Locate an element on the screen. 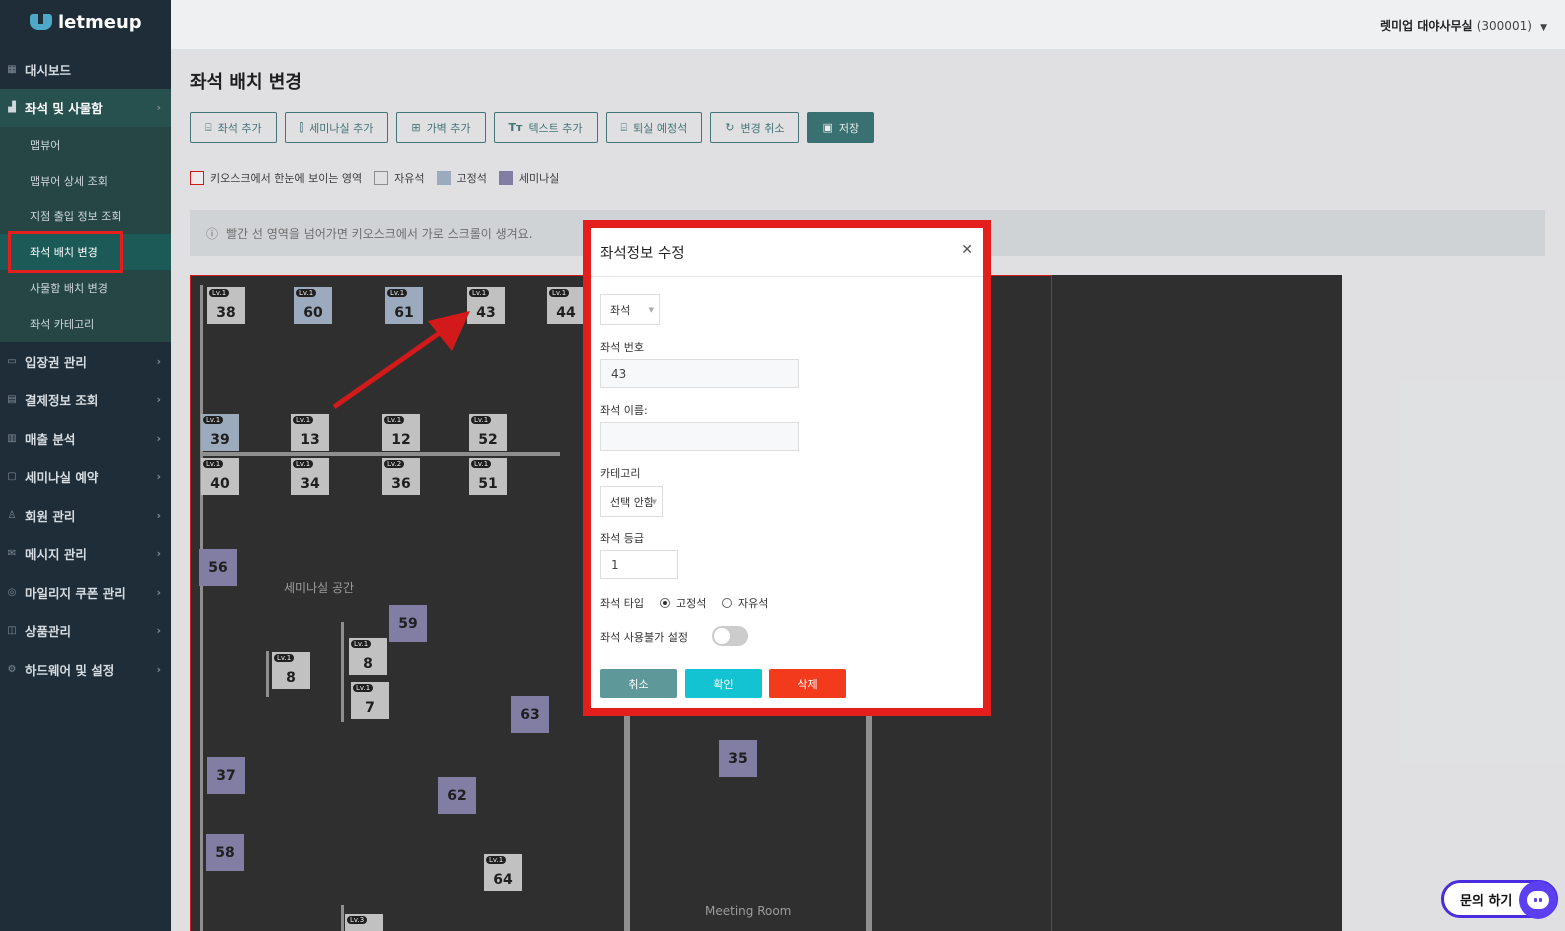  sidebar-item-hardware: ⚙ 하드웨어 및 설정 › is located at coordinates (85, 669).